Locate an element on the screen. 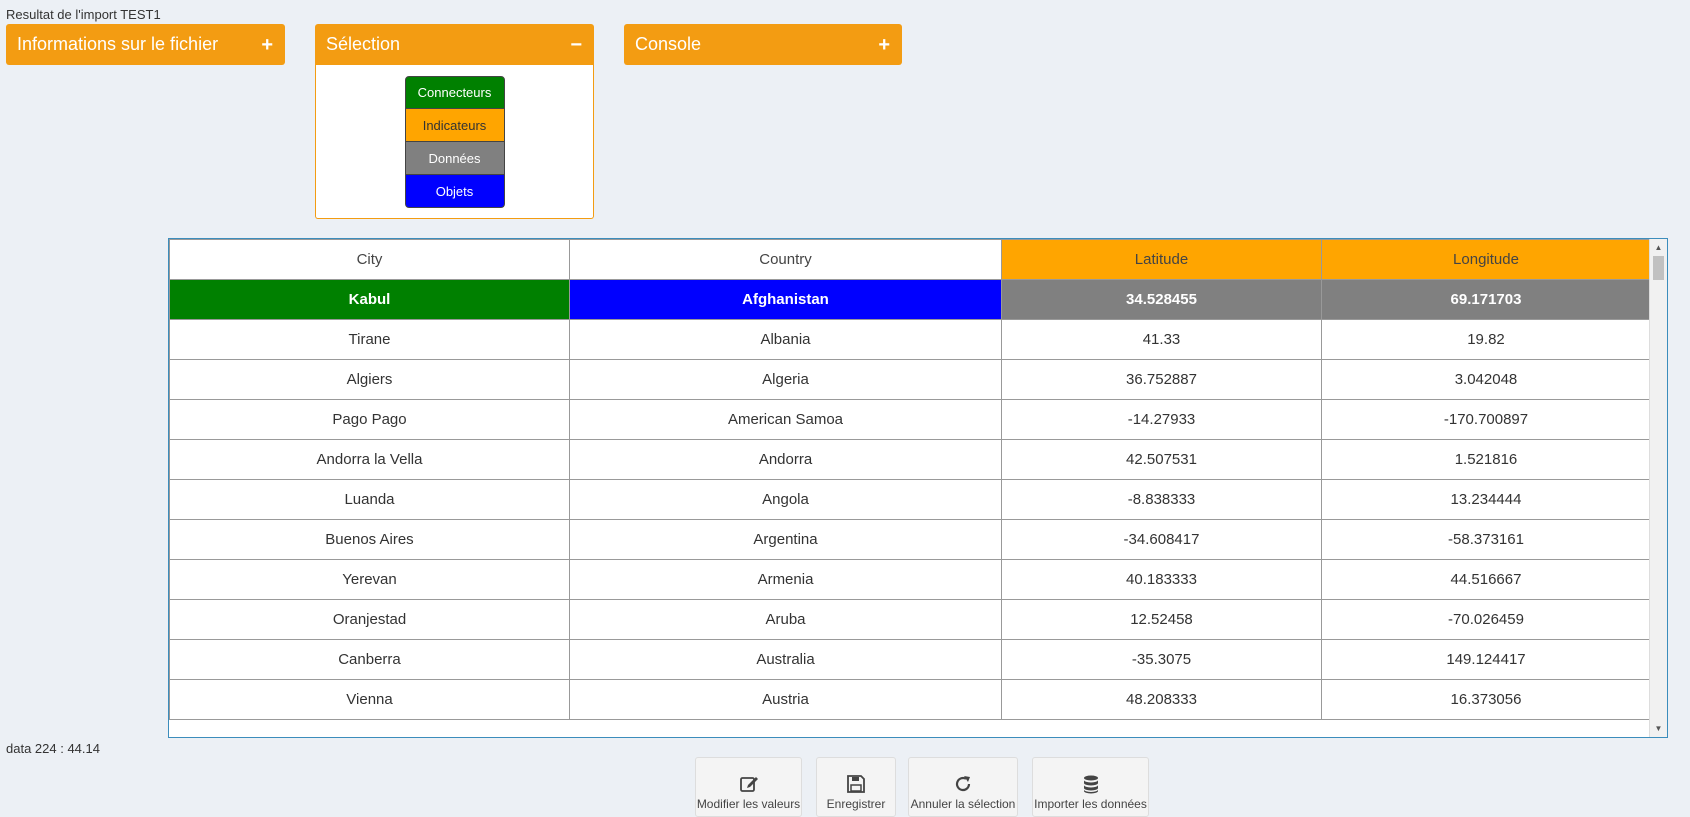  cell-latitude: 36.752887 is located at coordinates (1161, 379).